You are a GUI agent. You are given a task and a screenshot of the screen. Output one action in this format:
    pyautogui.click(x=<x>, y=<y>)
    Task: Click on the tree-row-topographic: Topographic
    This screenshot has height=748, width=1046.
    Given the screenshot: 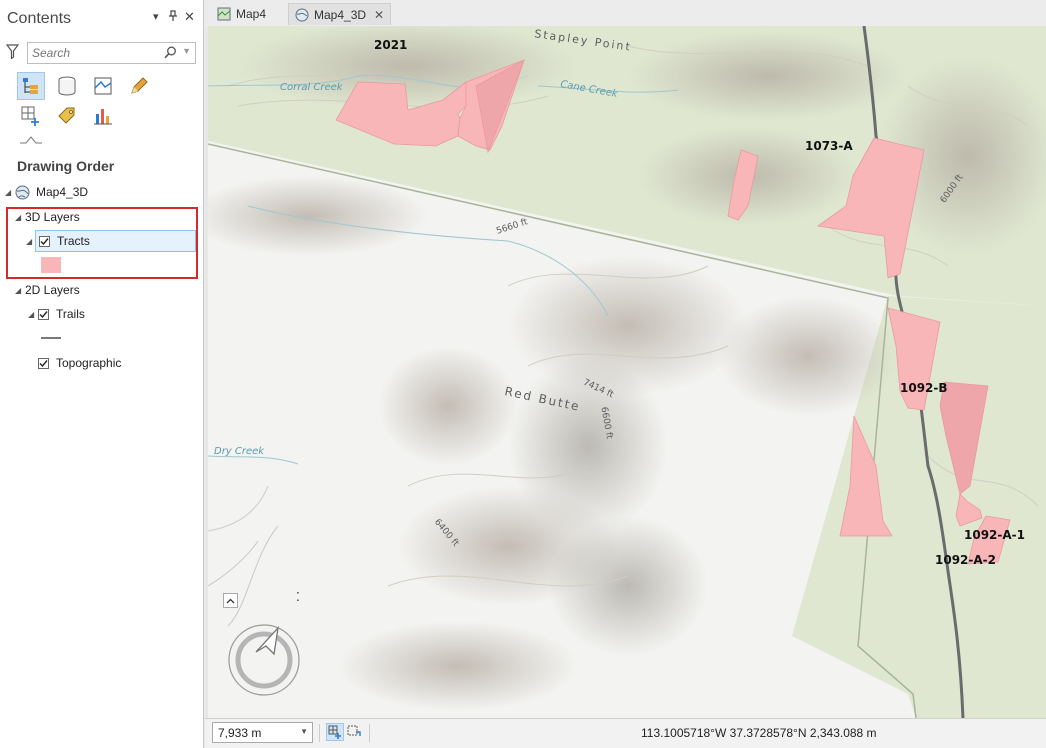 What is the action you would take?
    pyautogui.click(x=79, y=363)
    